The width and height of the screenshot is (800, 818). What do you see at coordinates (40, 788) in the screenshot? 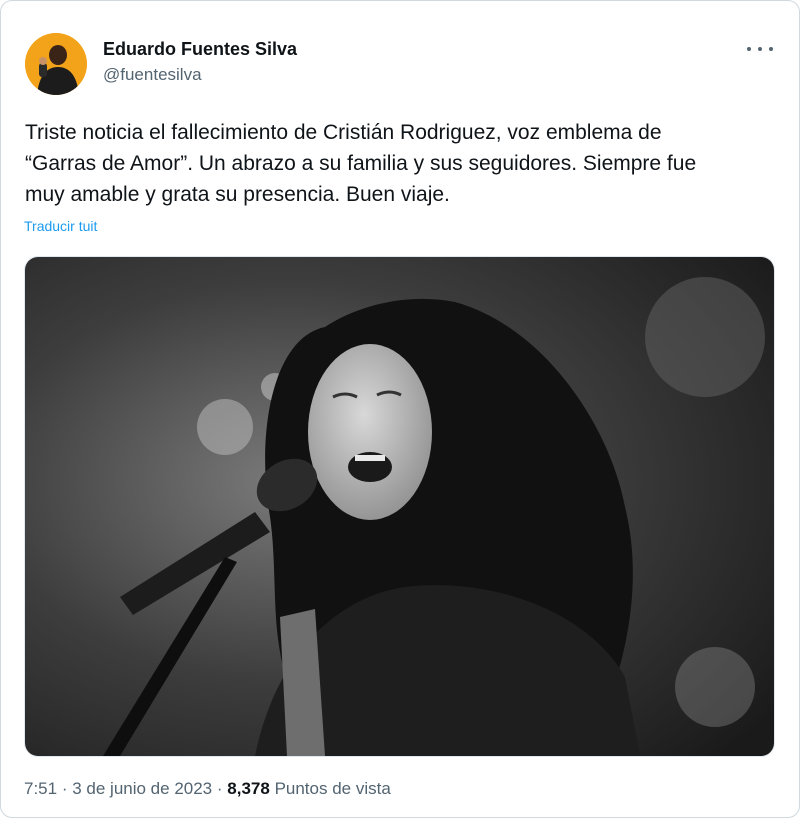
I see `tweet-time: 7:51` at bounding box center [40, 788].